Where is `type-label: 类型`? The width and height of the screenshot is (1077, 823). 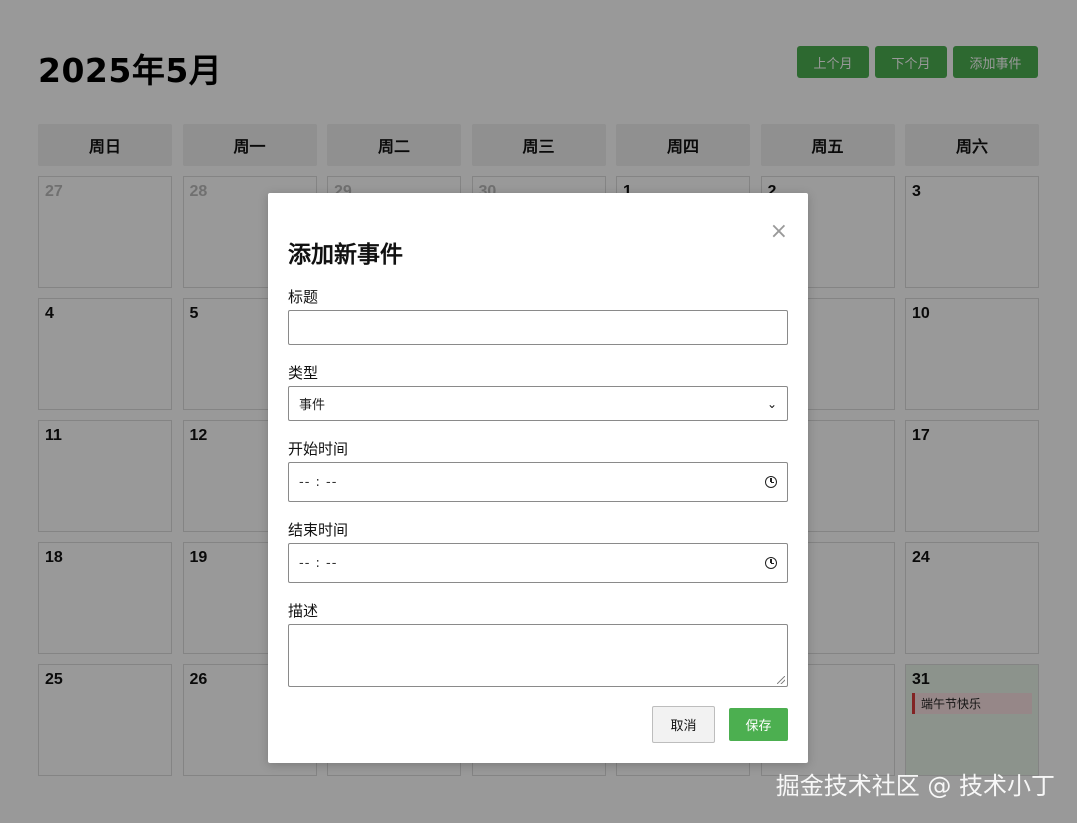
type-label: 类型 is located at coordinates (303, 373).